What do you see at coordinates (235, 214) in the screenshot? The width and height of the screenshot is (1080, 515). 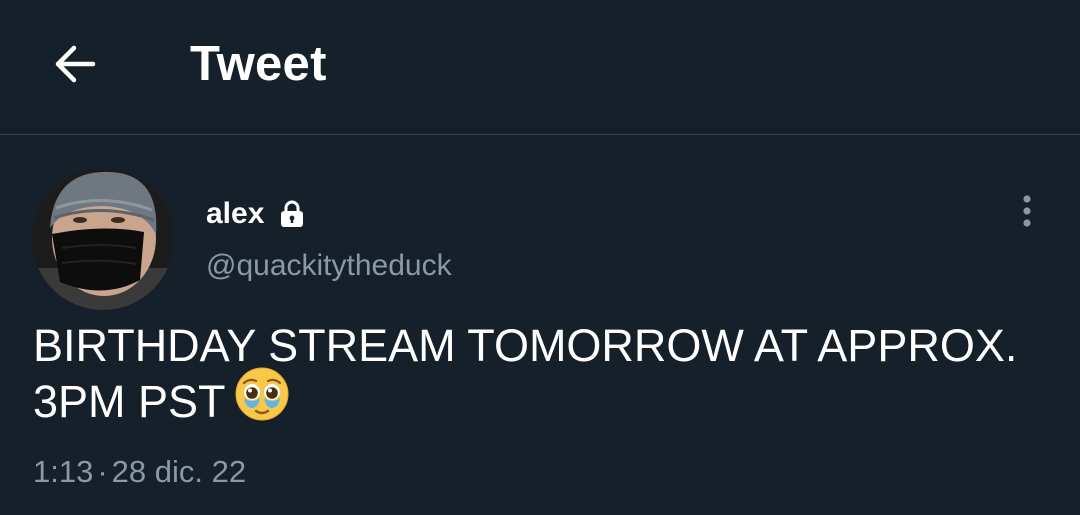 I see `author-display-name: alex` at bounding box center [235, 214].